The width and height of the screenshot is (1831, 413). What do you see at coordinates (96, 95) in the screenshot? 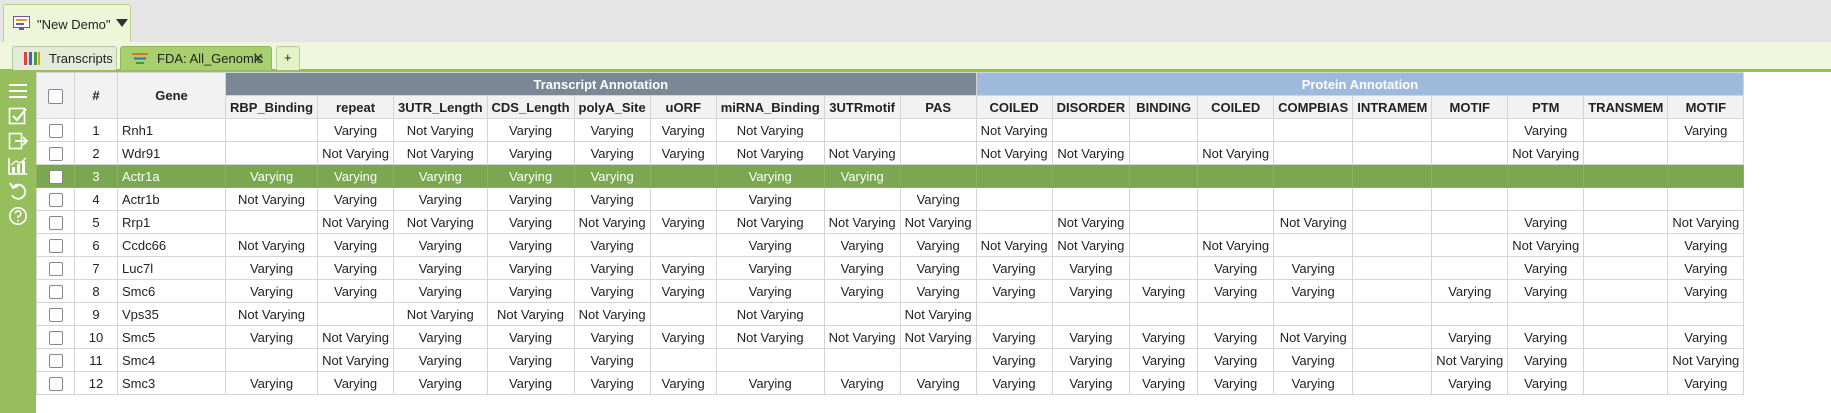
I see `index-header: #` at bounding box center [96, 95].